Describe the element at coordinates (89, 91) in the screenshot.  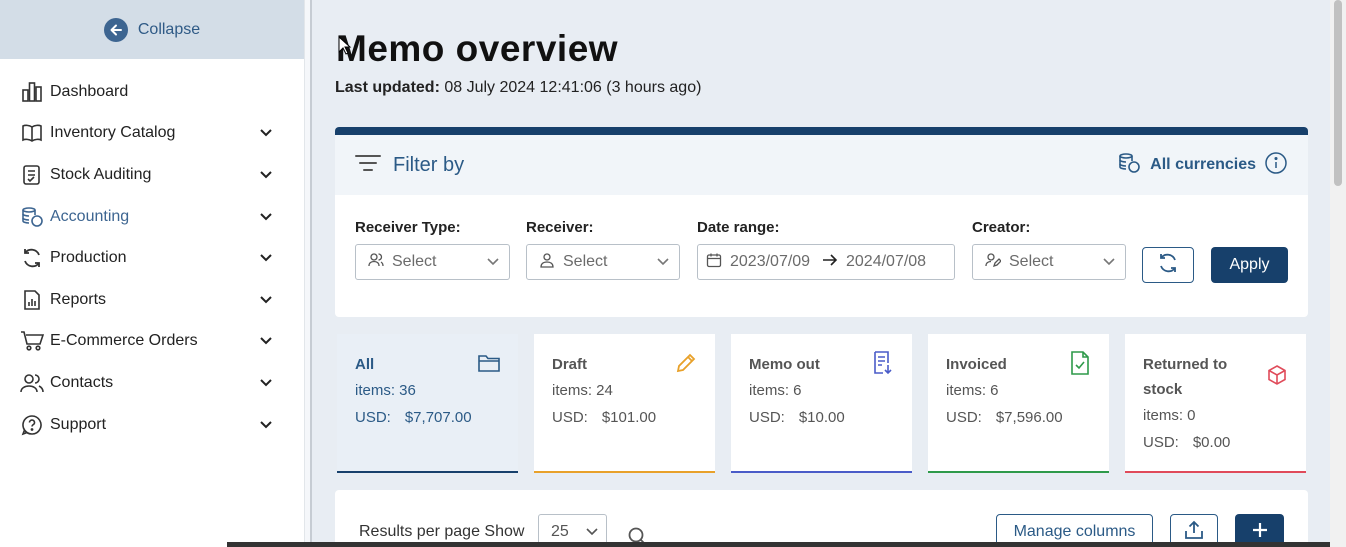
I see `sidebar-item-label: Dashboard` at that location.